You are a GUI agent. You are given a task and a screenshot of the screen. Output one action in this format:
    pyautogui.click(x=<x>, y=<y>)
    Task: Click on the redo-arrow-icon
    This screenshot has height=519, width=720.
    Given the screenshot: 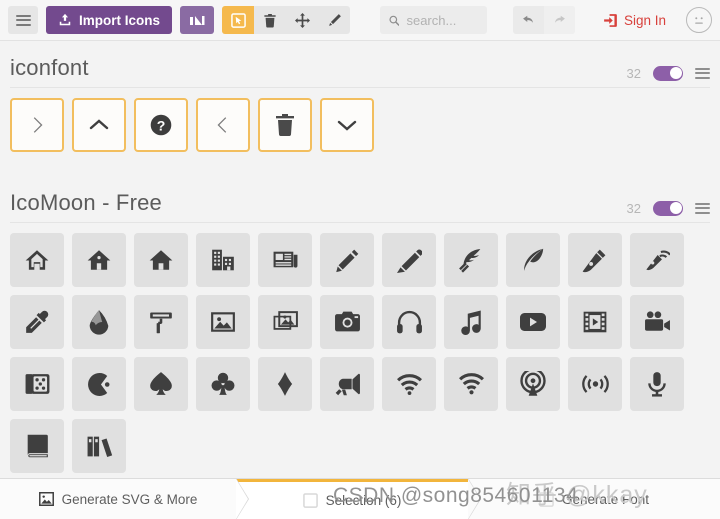 What is the action you would take?
    pyautogui.click(x=559, y=19)
    